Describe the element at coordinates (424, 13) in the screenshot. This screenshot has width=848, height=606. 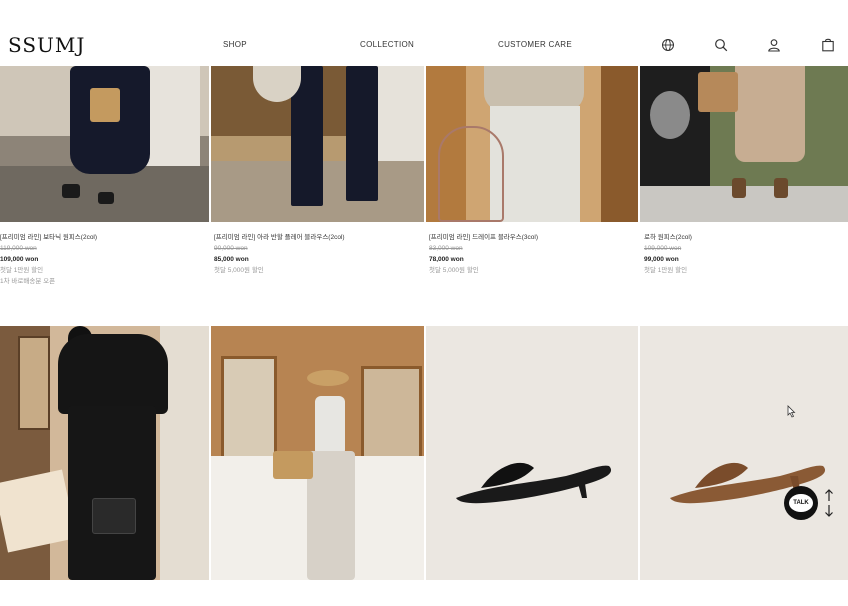
I see `top-spacer` at that location.